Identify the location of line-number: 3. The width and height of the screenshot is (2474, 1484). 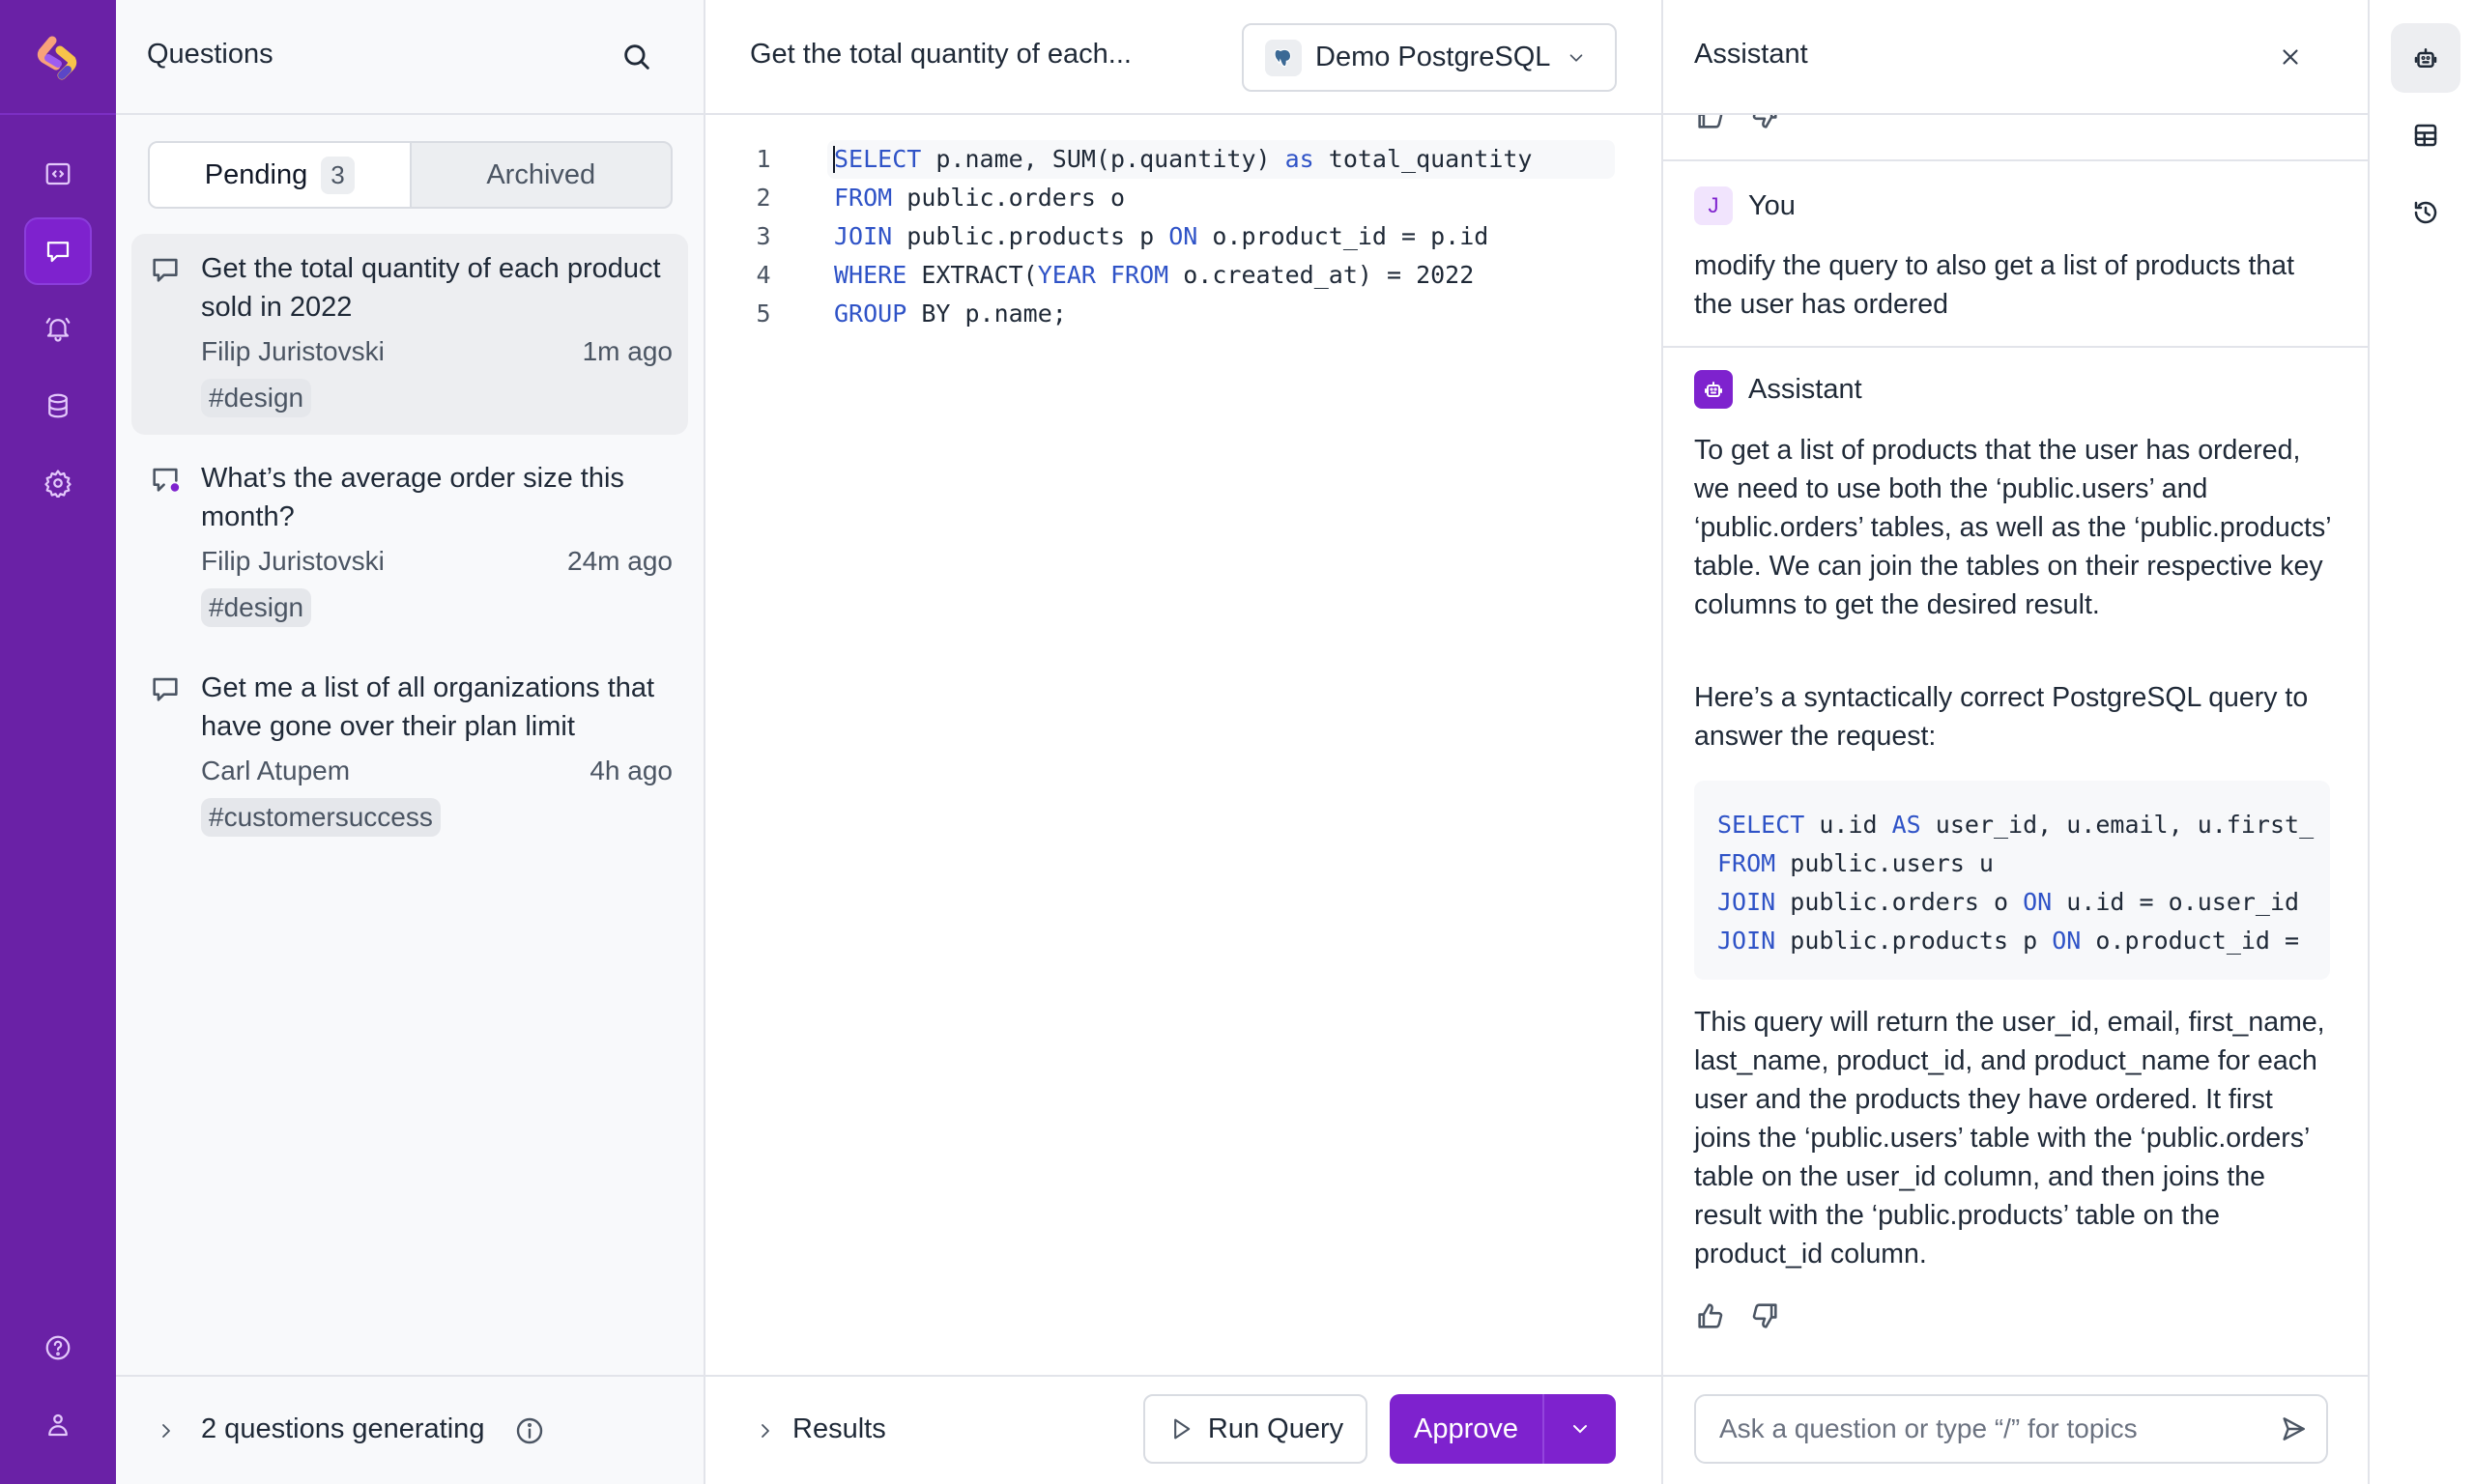
(764, 236).